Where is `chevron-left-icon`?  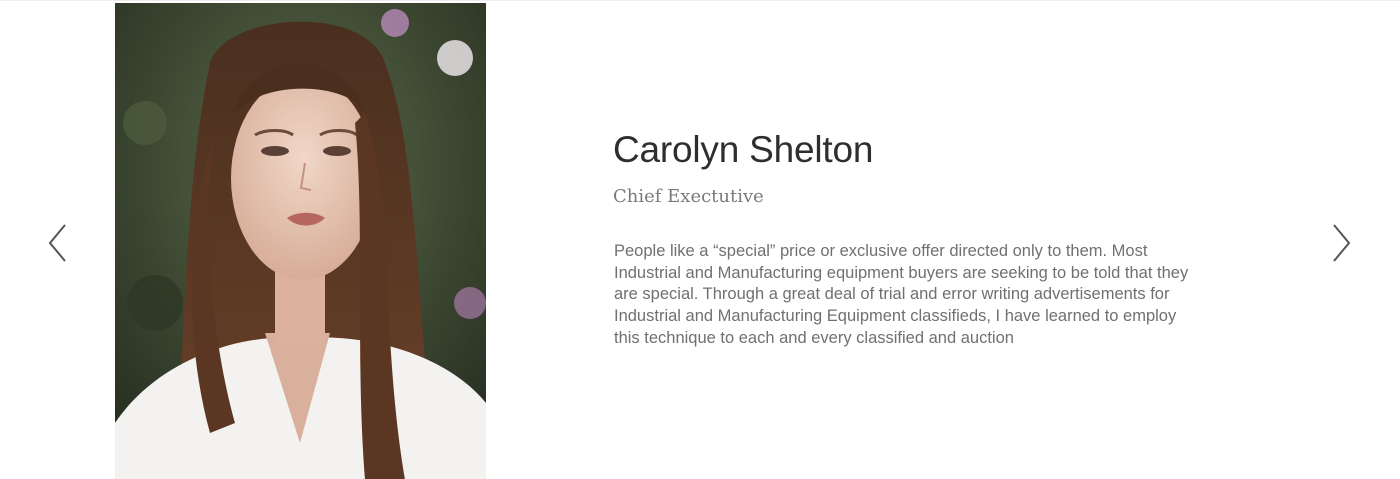 chevron-left-icon is located at coordinates (57, 243).